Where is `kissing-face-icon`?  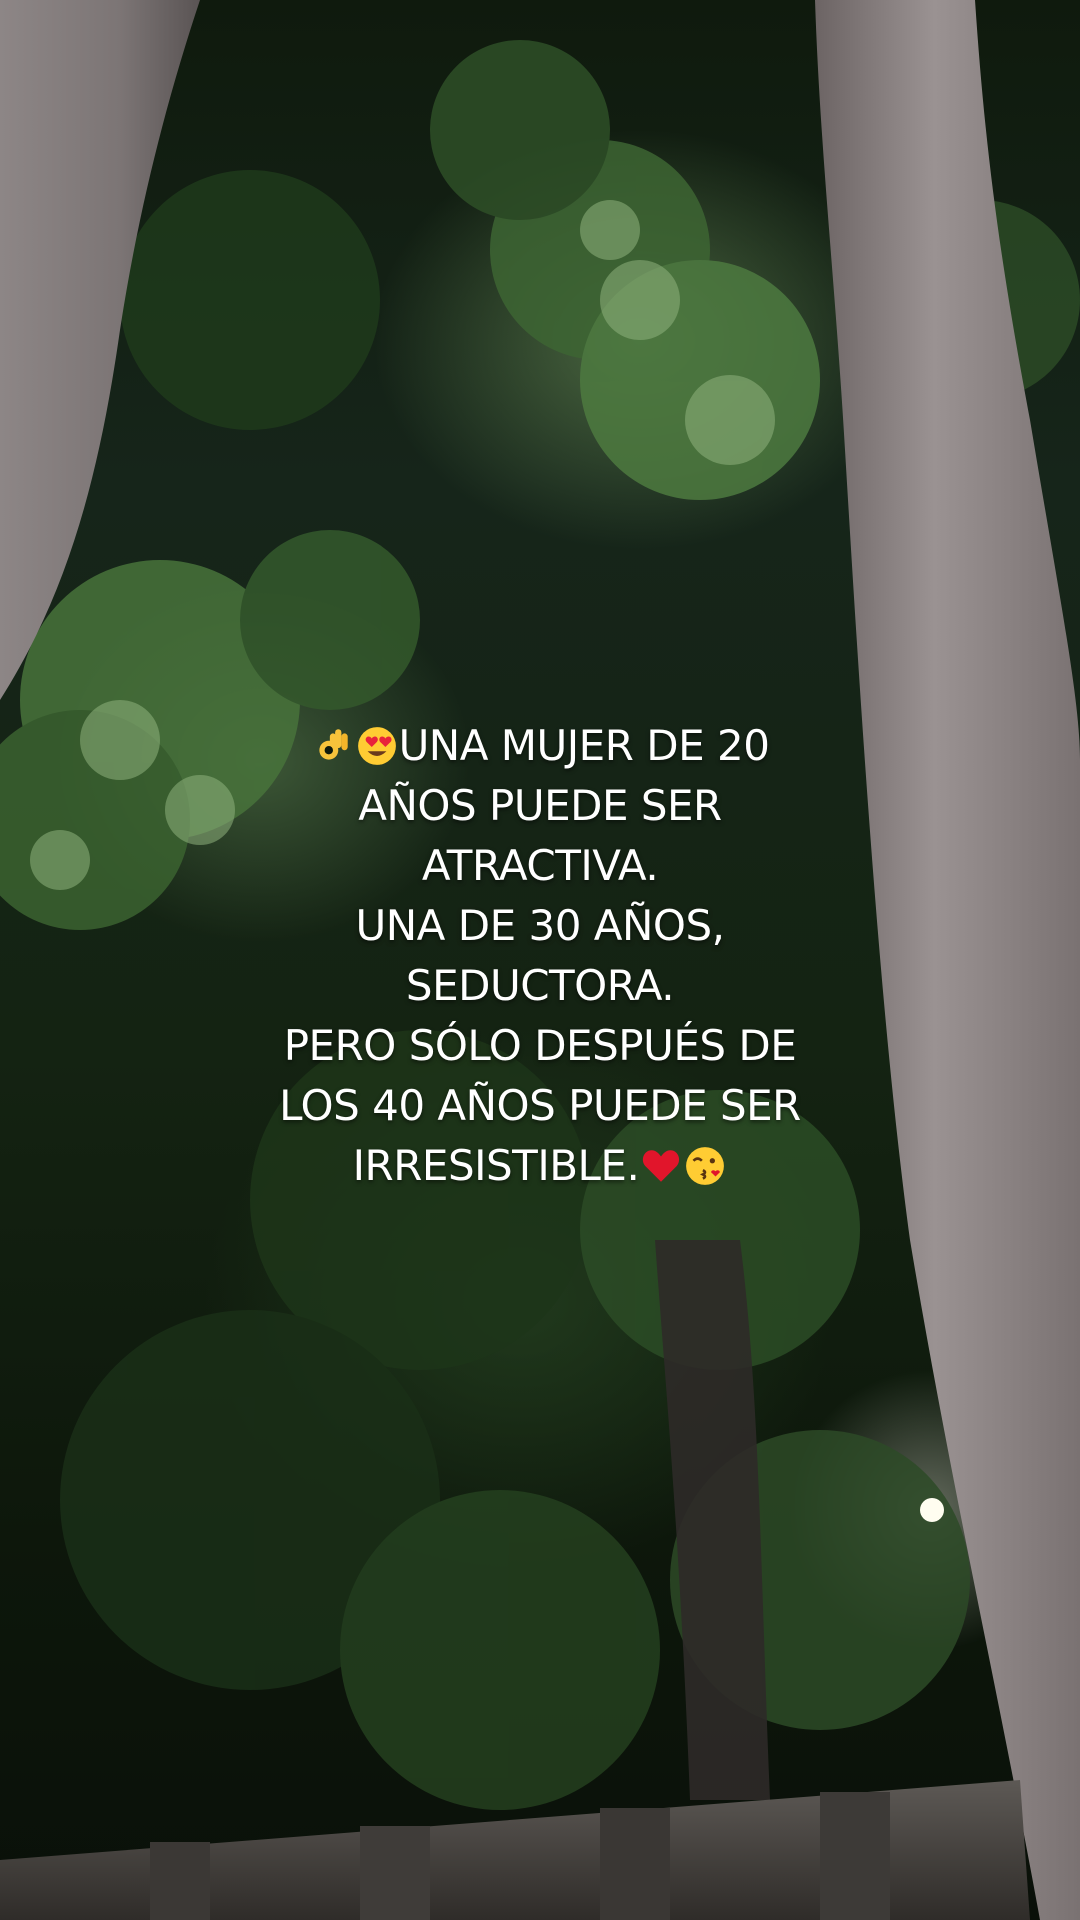 kissing-face-icon is located at coordinates (705, 1166).